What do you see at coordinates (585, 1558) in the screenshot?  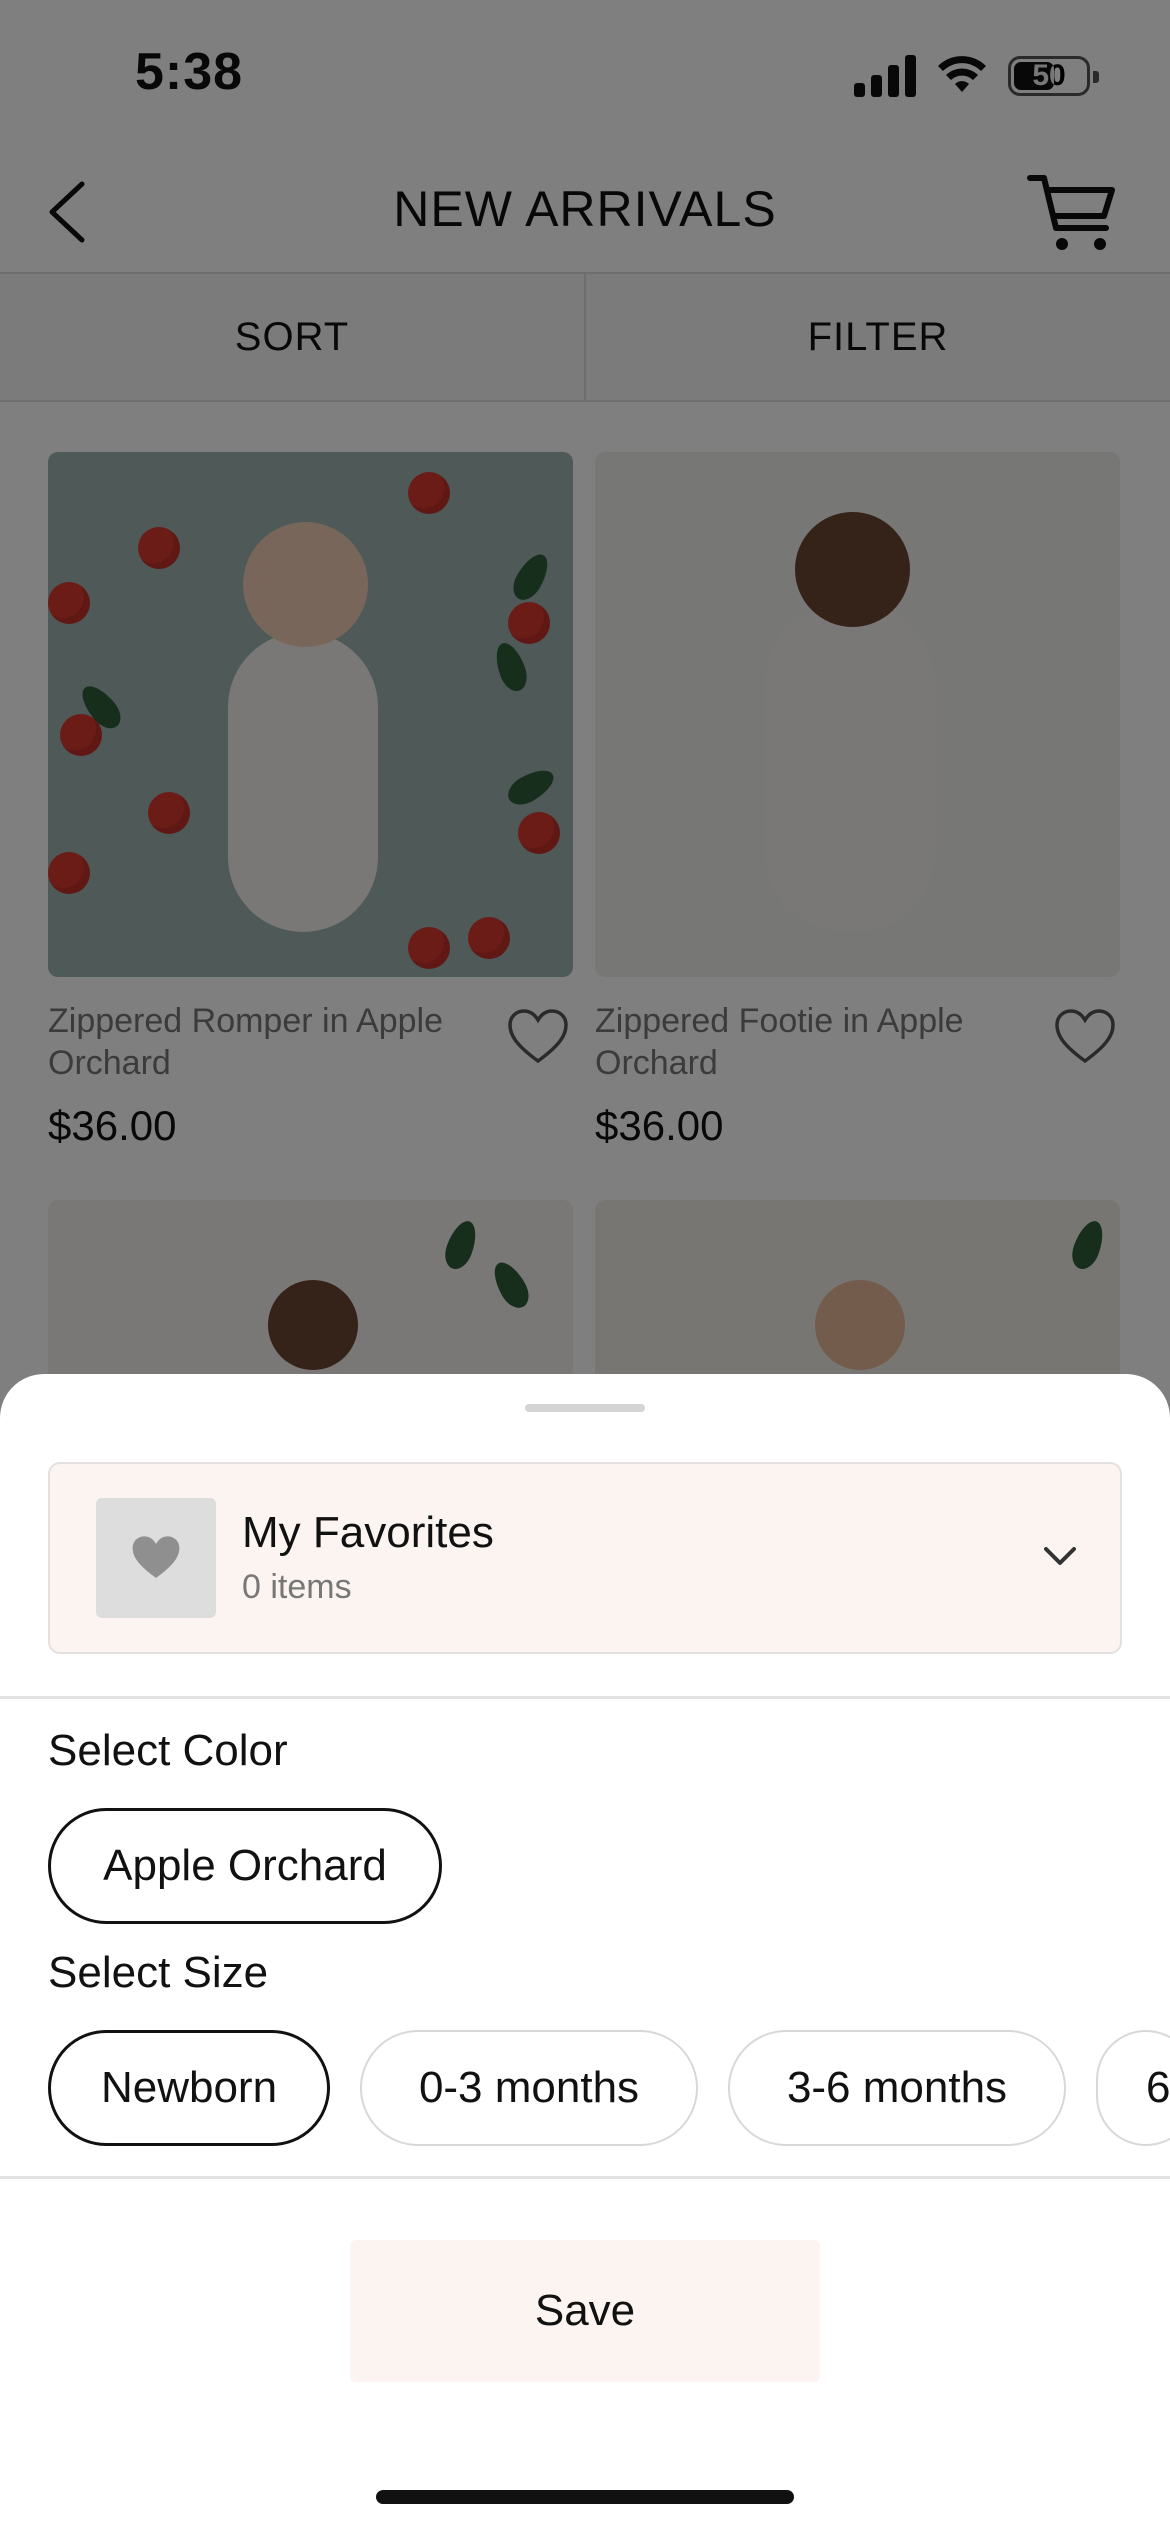 I see `favorites-list-selector: My Favorites 0 items` at bounding box center [585, 1558].